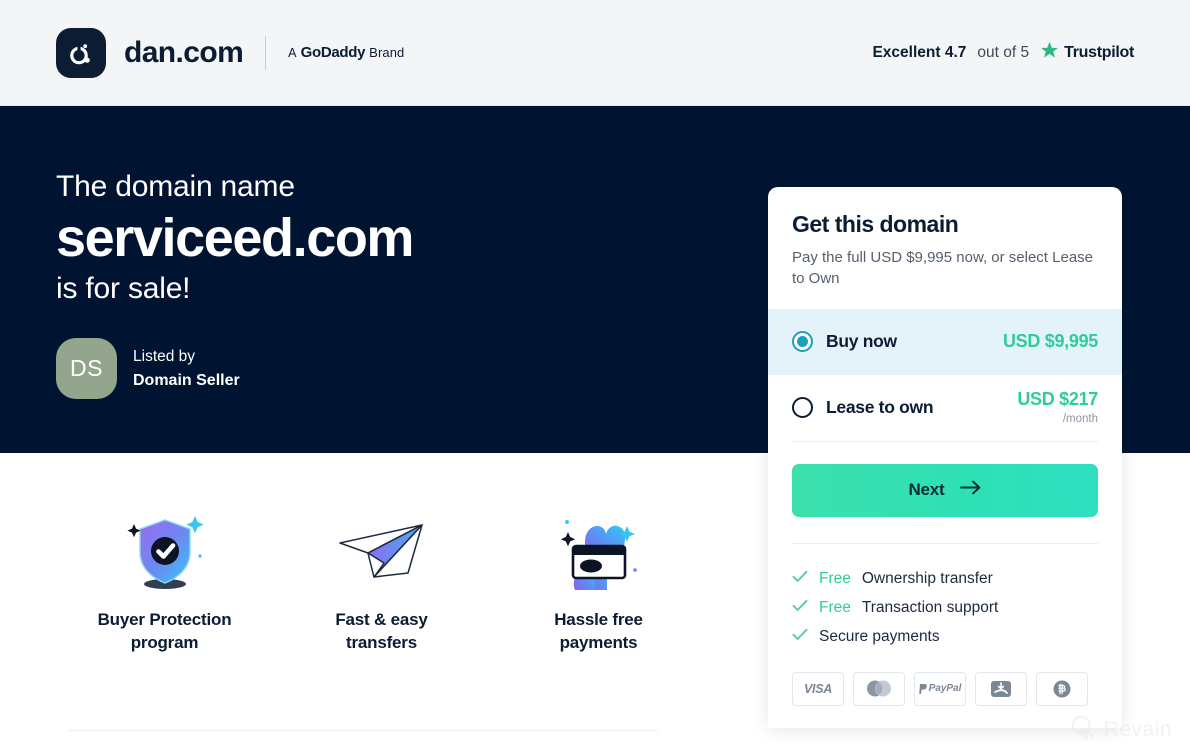 This screenshot has height=753, width=1190. Describe the element at coordinates (1099, 52) in the screenshot. I see `trustpilot-name: Trustpilot` at that location.